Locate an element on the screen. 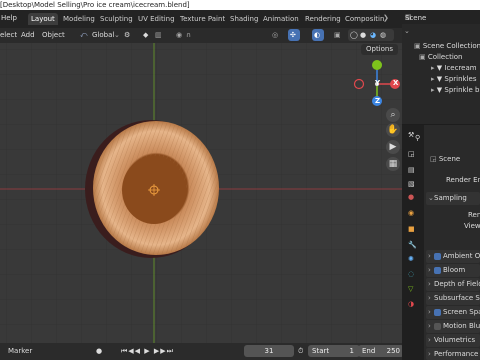  snap-icon: ◆ is located at coordinates (145, 35).